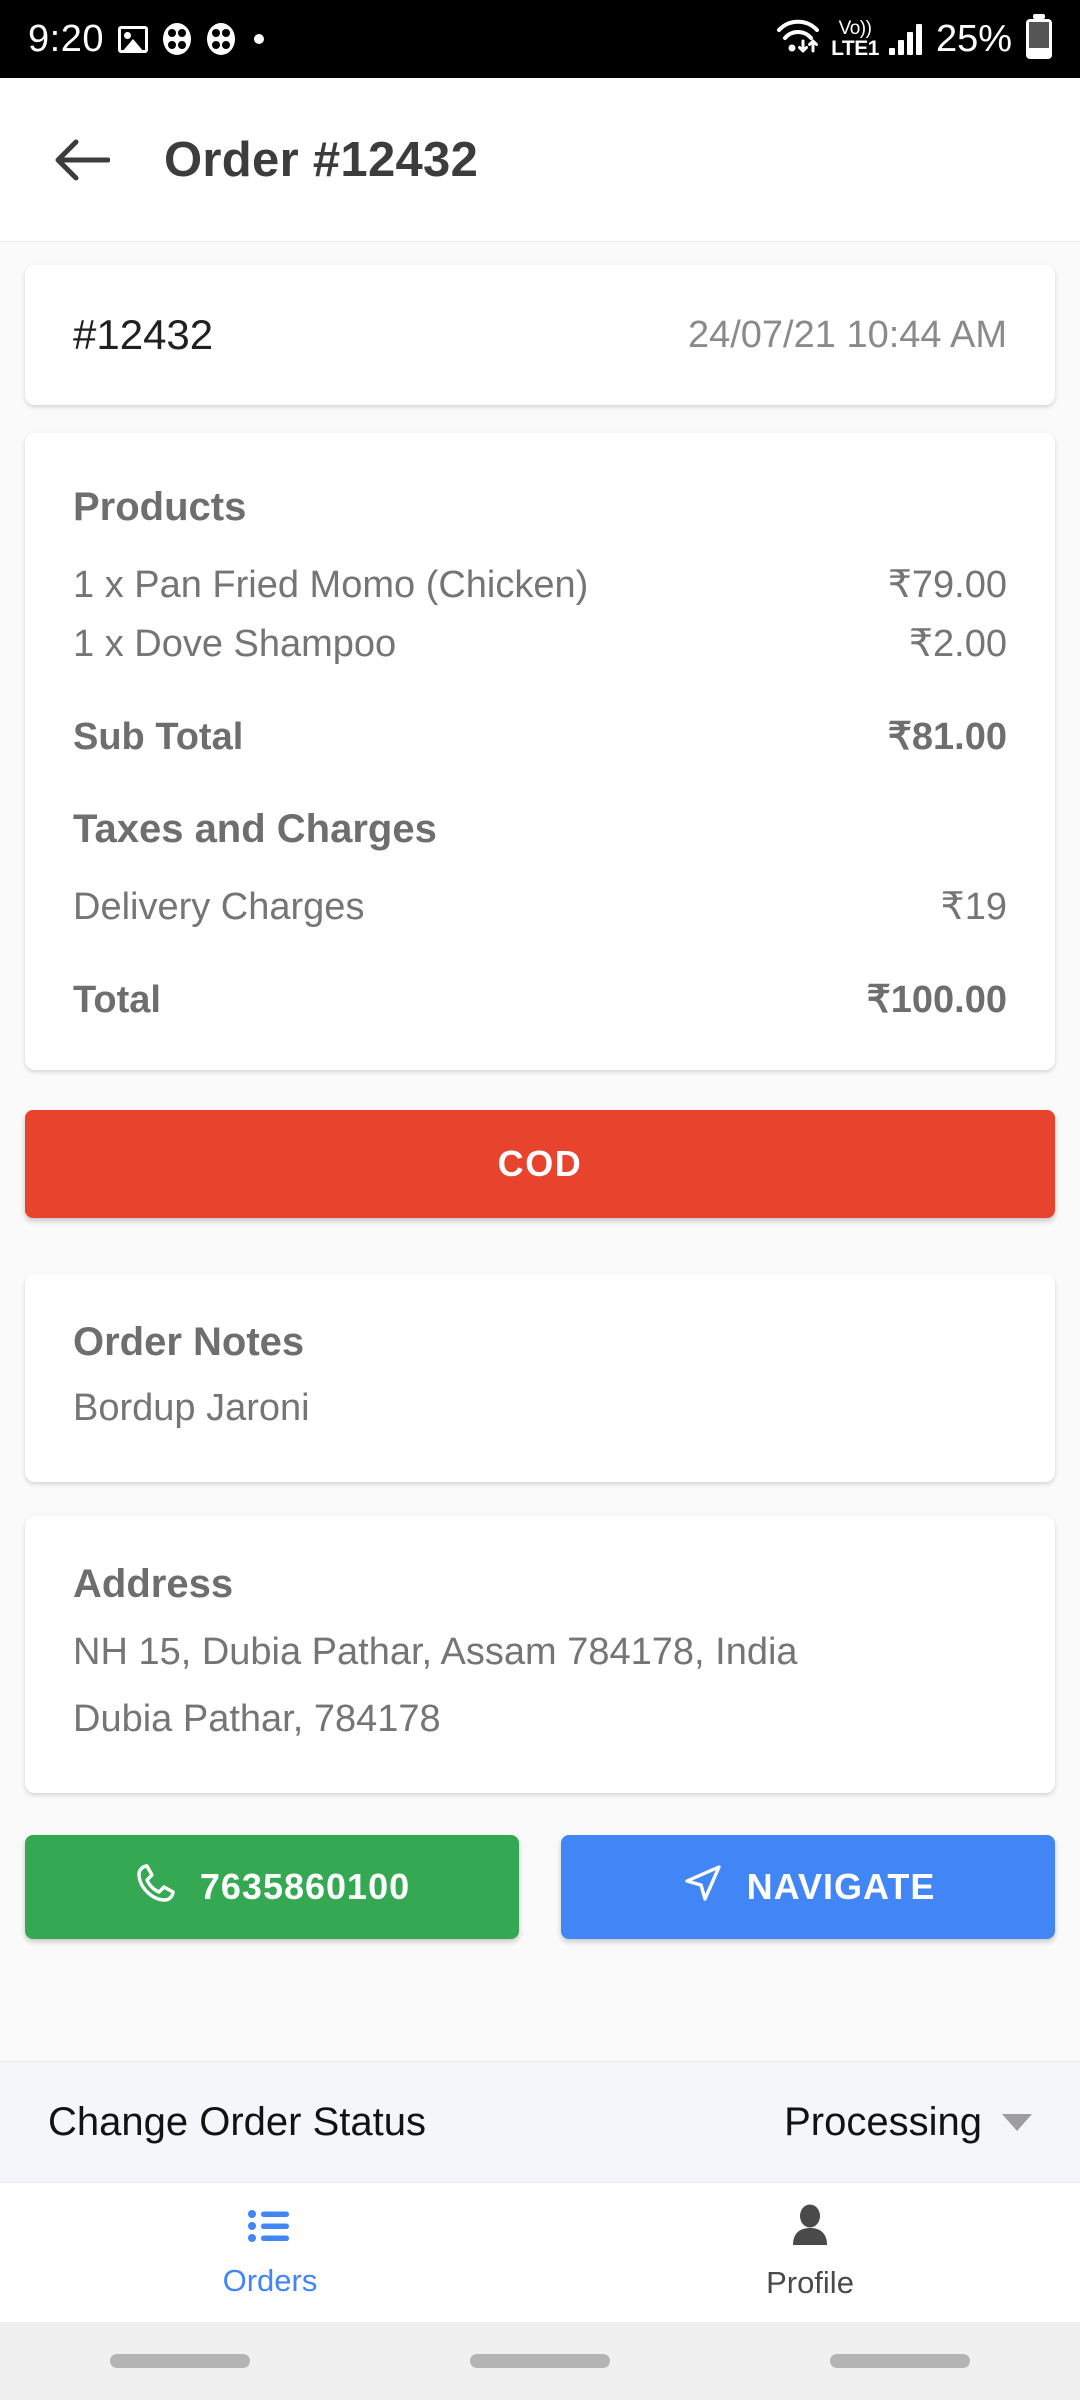  What do you see at coordinates (905, 39) in the screenshot?
I see `signal-bars-icon` at bounding box center [905, 39].